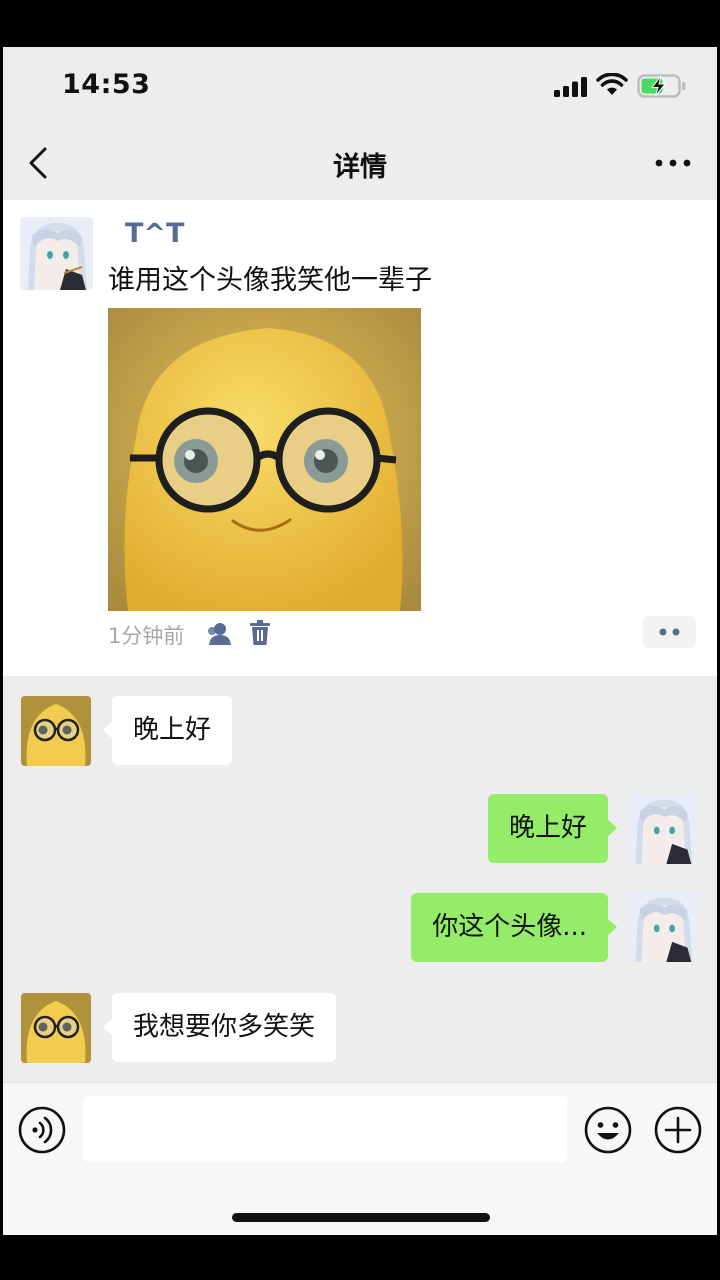  I want to click on home-indicator, so click(361, 1217).